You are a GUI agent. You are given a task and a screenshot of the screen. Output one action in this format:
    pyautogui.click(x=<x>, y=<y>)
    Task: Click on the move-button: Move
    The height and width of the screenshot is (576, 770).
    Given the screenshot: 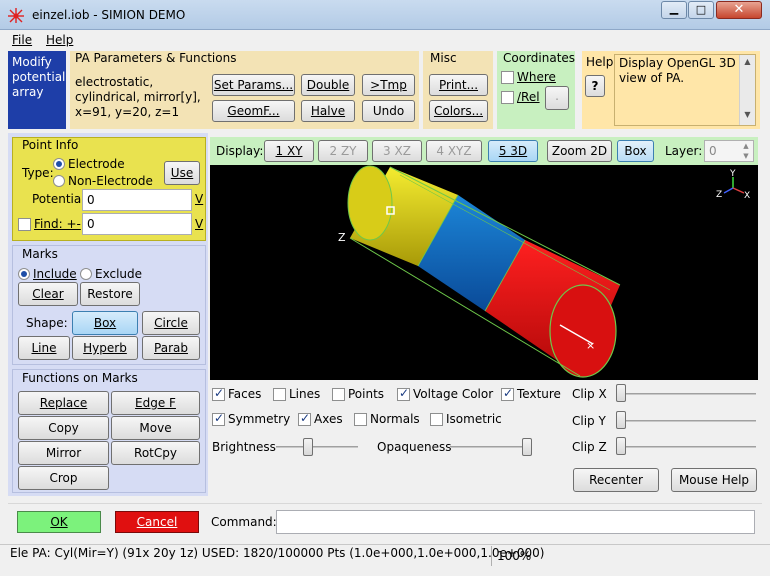 What is the action you would take?
    pyautogui.click(x=155, y=428)
    